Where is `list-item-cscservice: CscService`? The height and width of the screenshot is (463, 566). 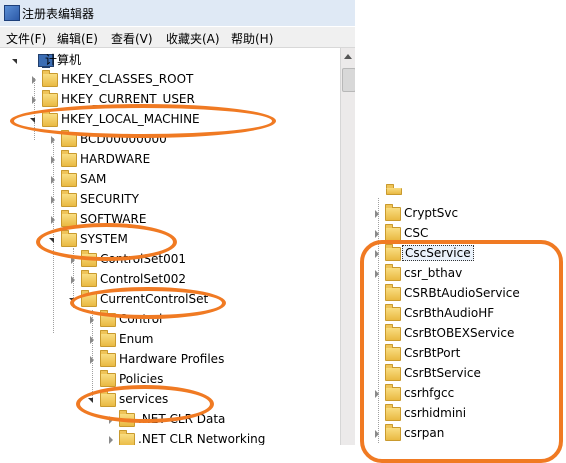 list-item-cscservice: CscService is located at coordinates (463, 253).